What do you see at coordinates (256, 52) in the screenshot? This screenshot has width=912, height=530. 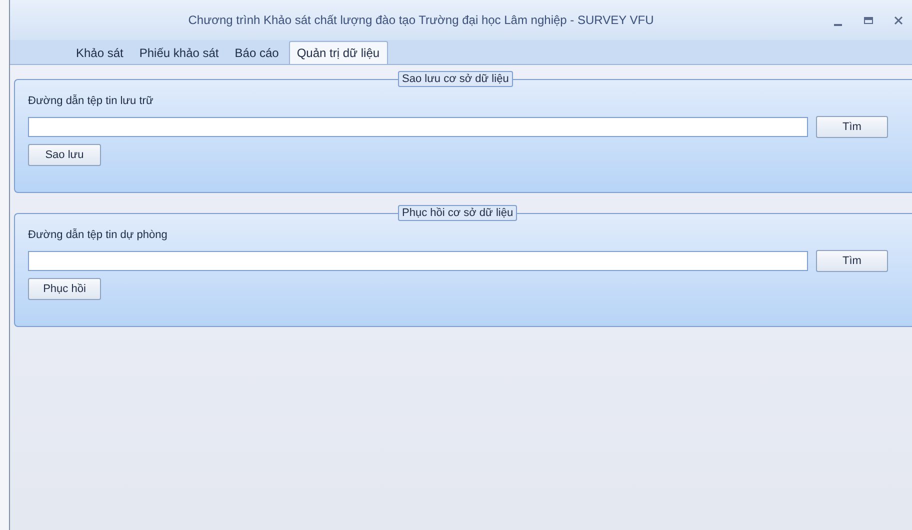 I see `tab: Báo cáo` at bounding box center [256, 52].